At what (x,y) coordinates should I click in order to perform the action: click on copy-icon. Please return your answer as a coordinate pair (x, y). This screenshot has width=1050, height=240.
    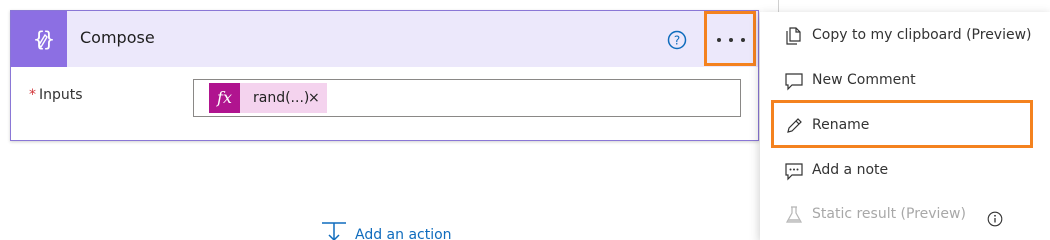
    Looking at the image, I should click on (794, 36).